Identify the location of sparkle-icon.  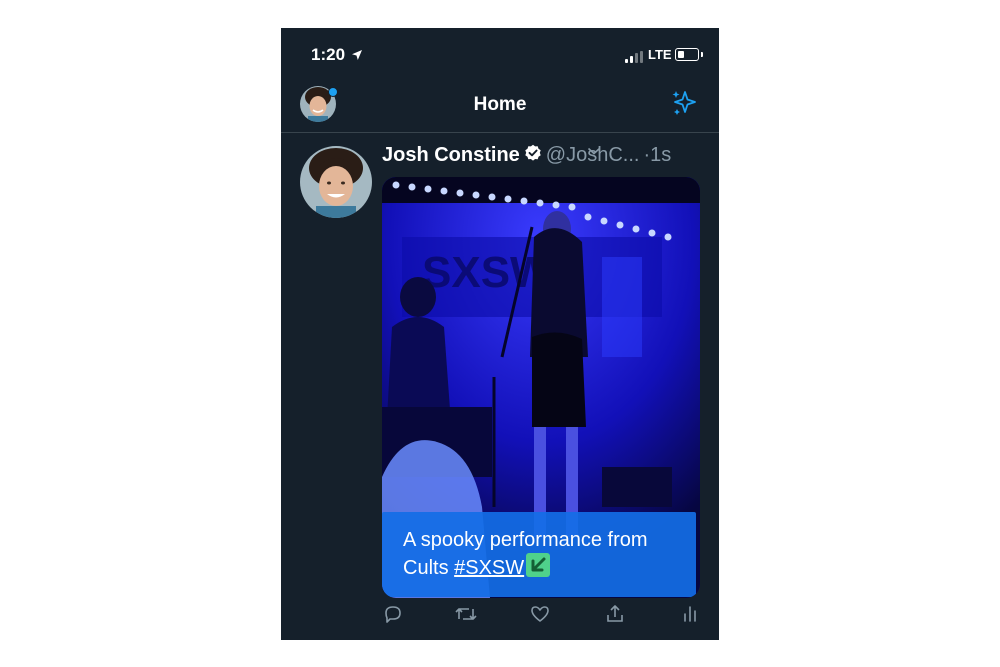
(684, 105).